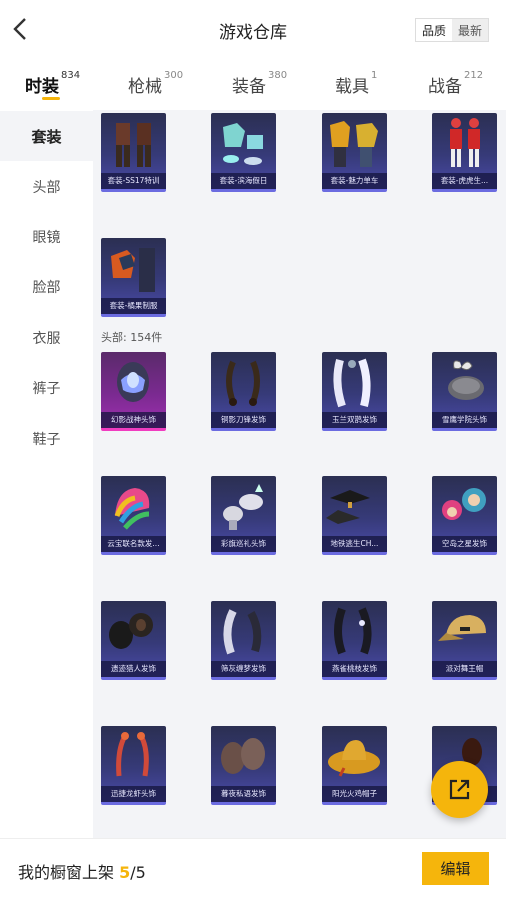 This screenshot has height=897, width=506. I want to click on sidebar-item-shoes: 鞋子, so click(46, 439).